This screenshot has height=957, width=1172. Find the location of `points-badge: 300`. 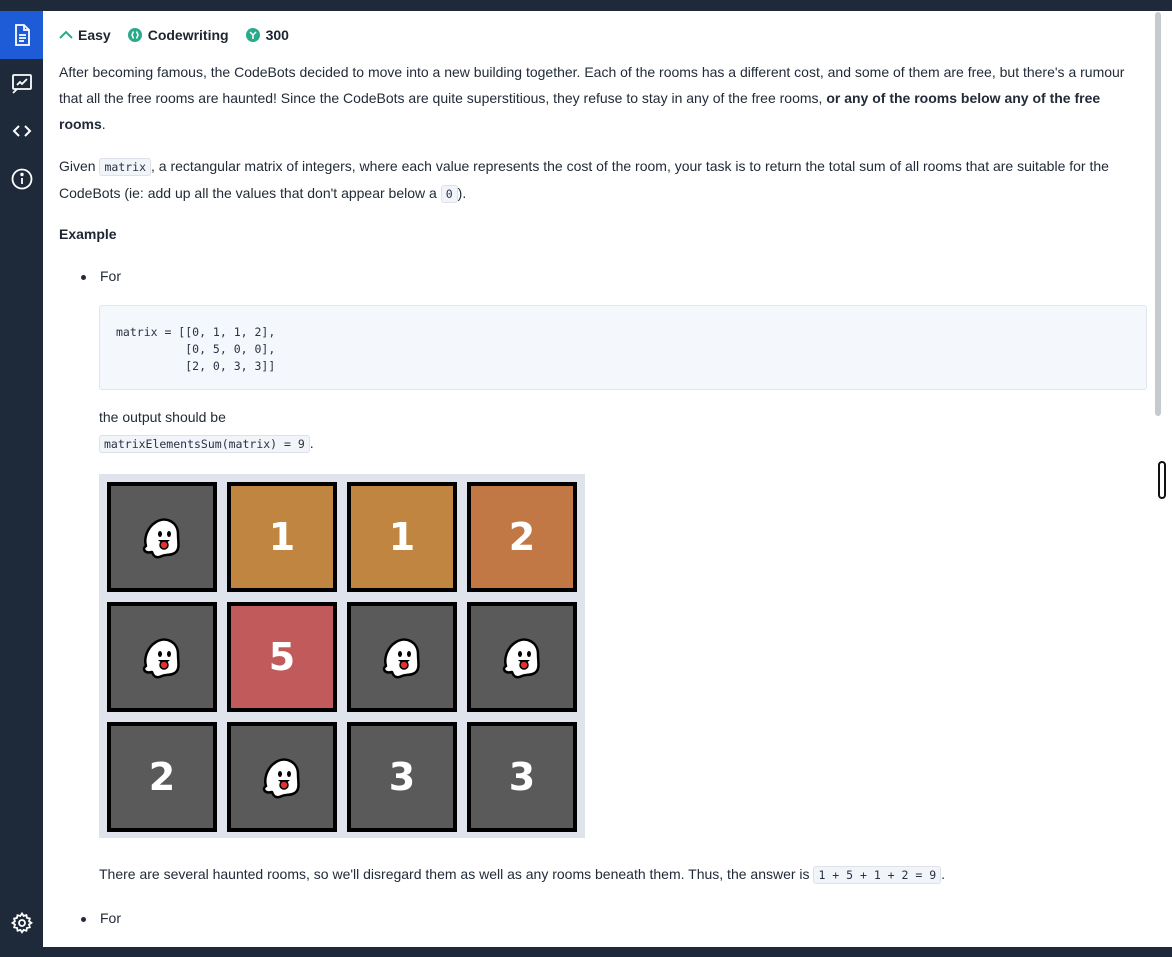

points-badge: 300 is located at coordinates (267, 35).